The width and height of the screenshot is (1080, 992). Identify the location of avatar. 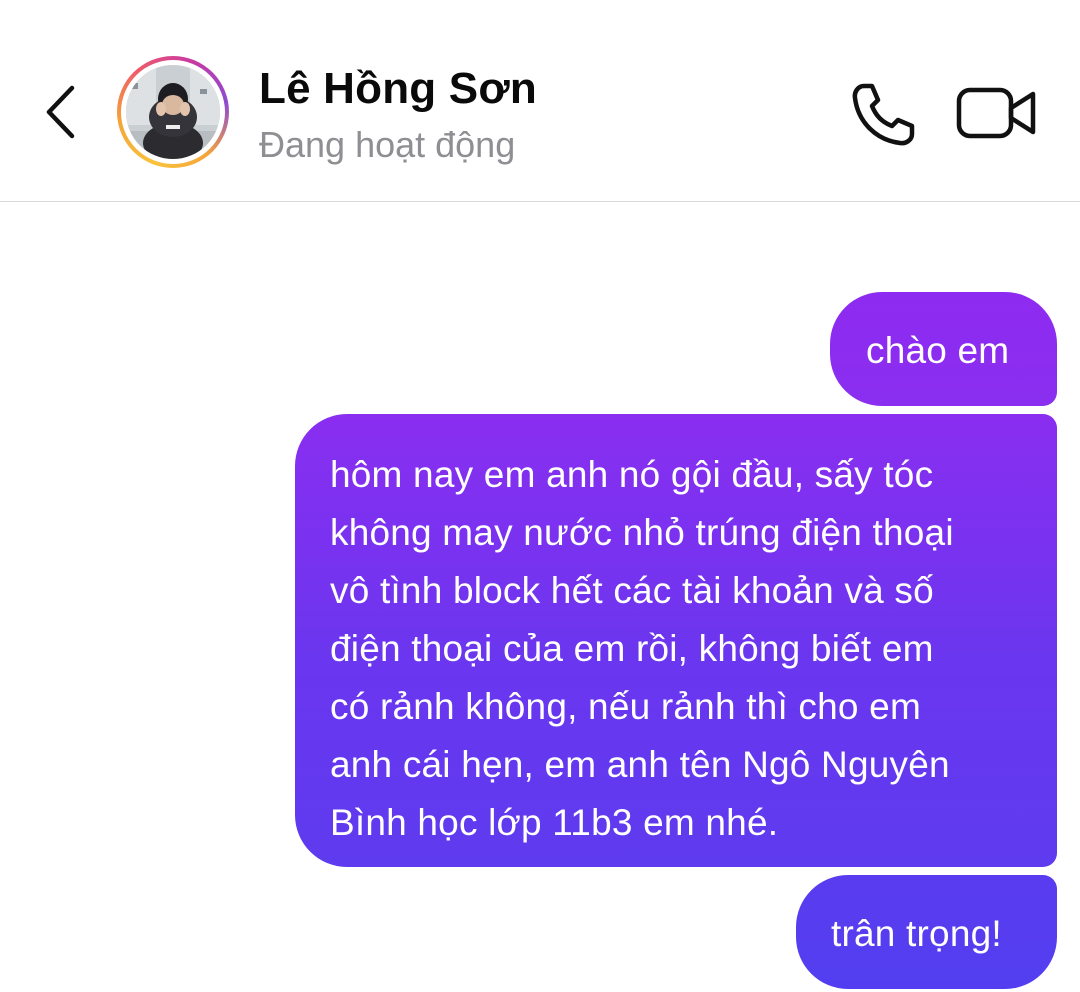
(173, 112).